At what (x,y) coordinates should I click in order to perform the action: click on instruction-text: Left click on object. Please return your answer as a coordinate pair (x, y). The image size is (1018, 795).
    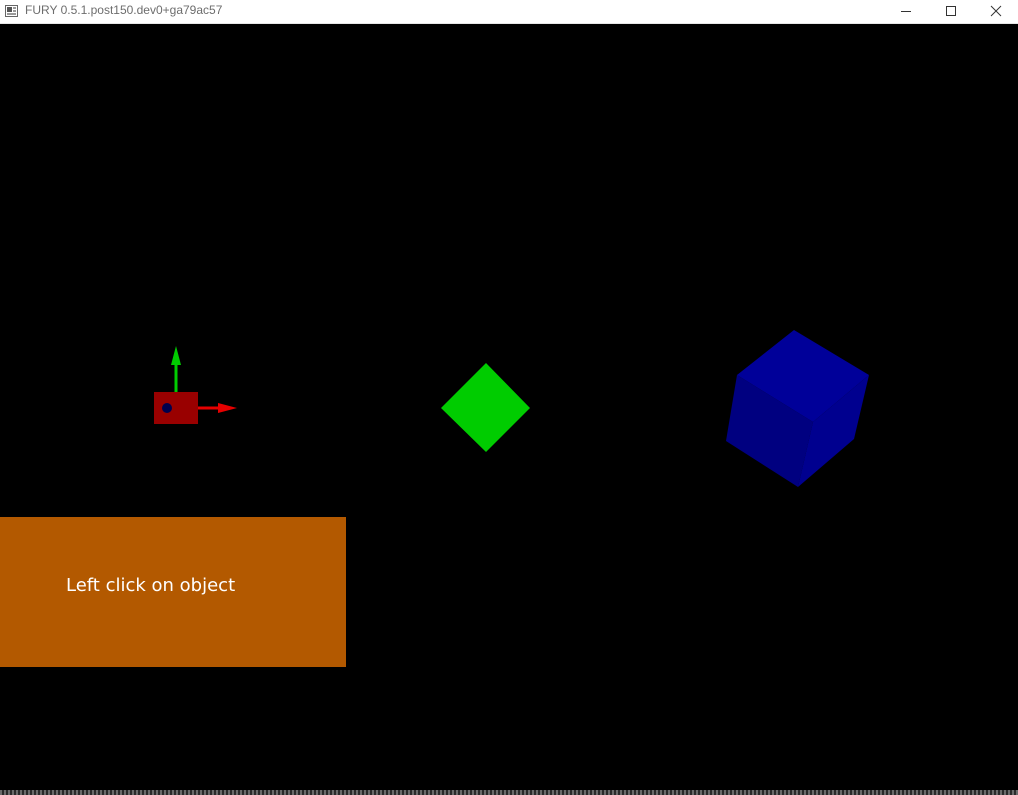
    Looking at the image, I should click on (151, 585).